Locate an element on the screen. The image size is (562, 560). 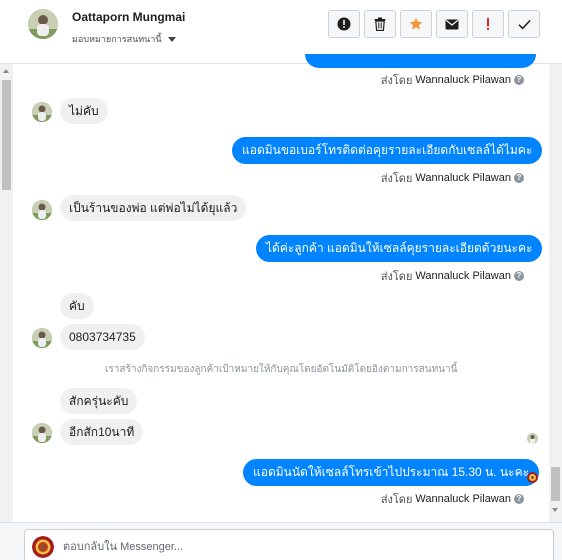
reply-composer is located at coordinates (289, 544).